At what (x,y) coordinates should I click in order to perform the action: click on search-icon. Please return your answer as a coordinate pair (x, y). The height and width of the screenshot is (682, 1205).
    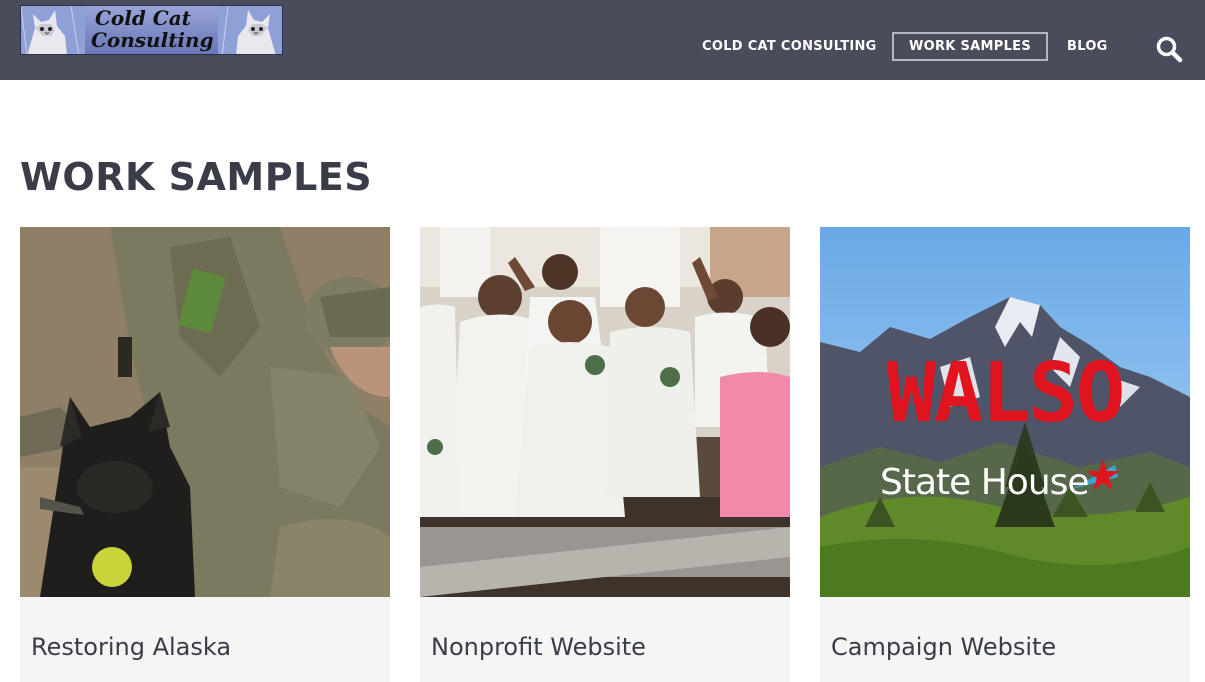
    Looking at the image, I should click on (1169, 49).